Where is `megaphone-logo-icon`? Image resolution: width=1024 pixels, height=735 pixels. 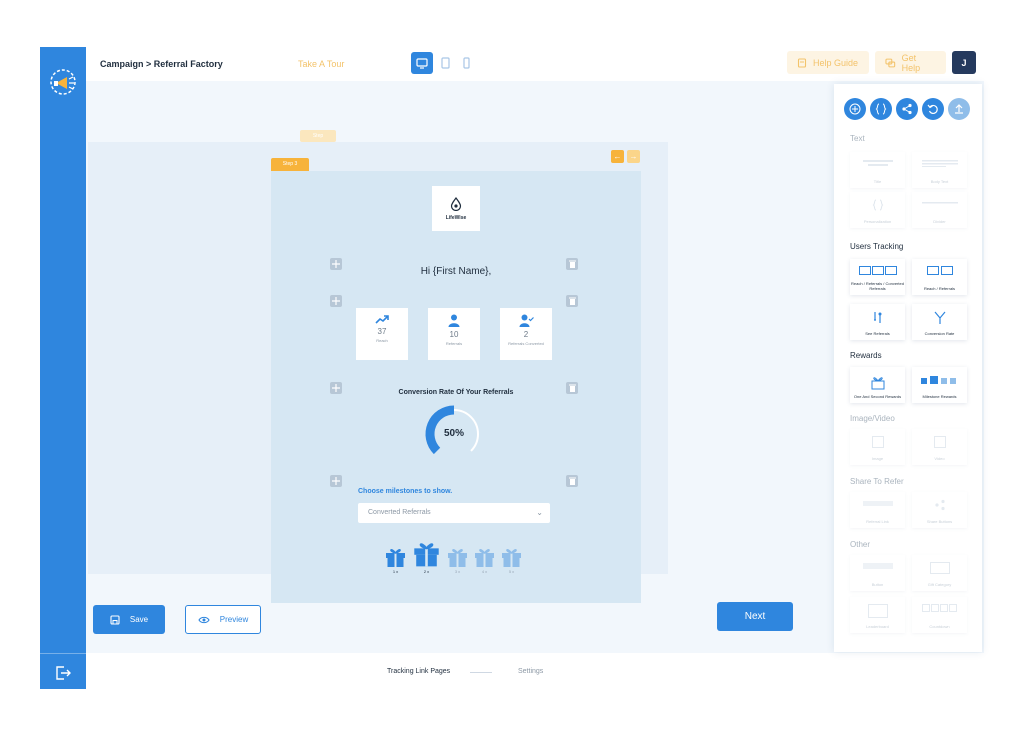
megaphone-logo-icon is located at coordinates (63, 82).